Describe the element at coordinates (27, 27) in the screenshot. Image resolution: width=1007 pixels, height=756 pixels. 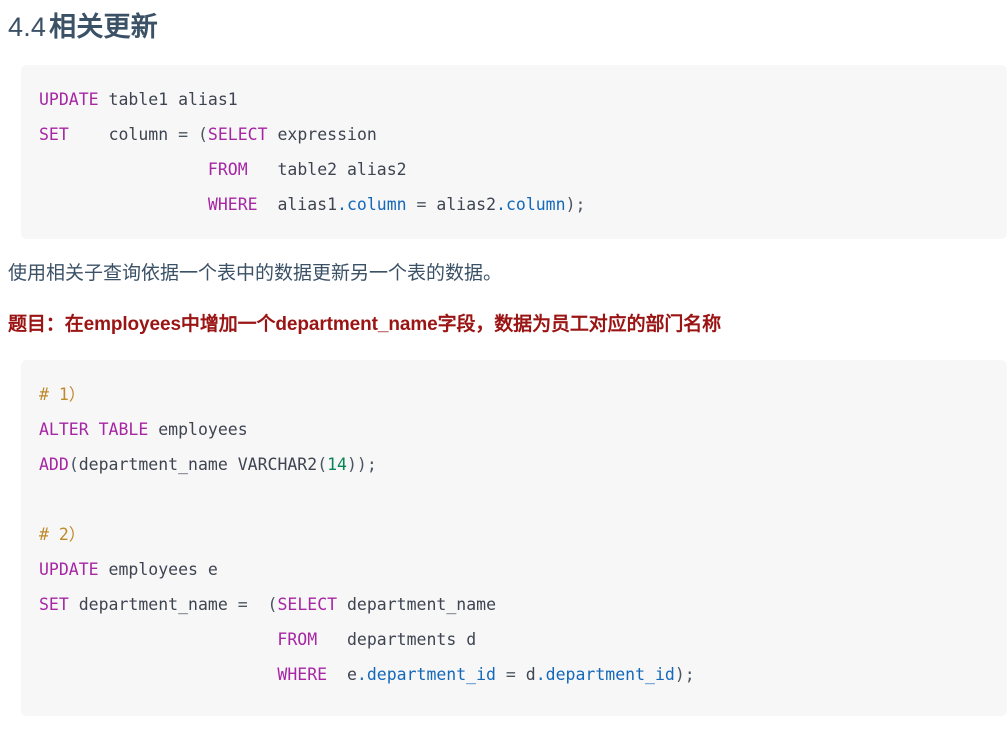
I see `heading-section-number: 4.4` at that location.